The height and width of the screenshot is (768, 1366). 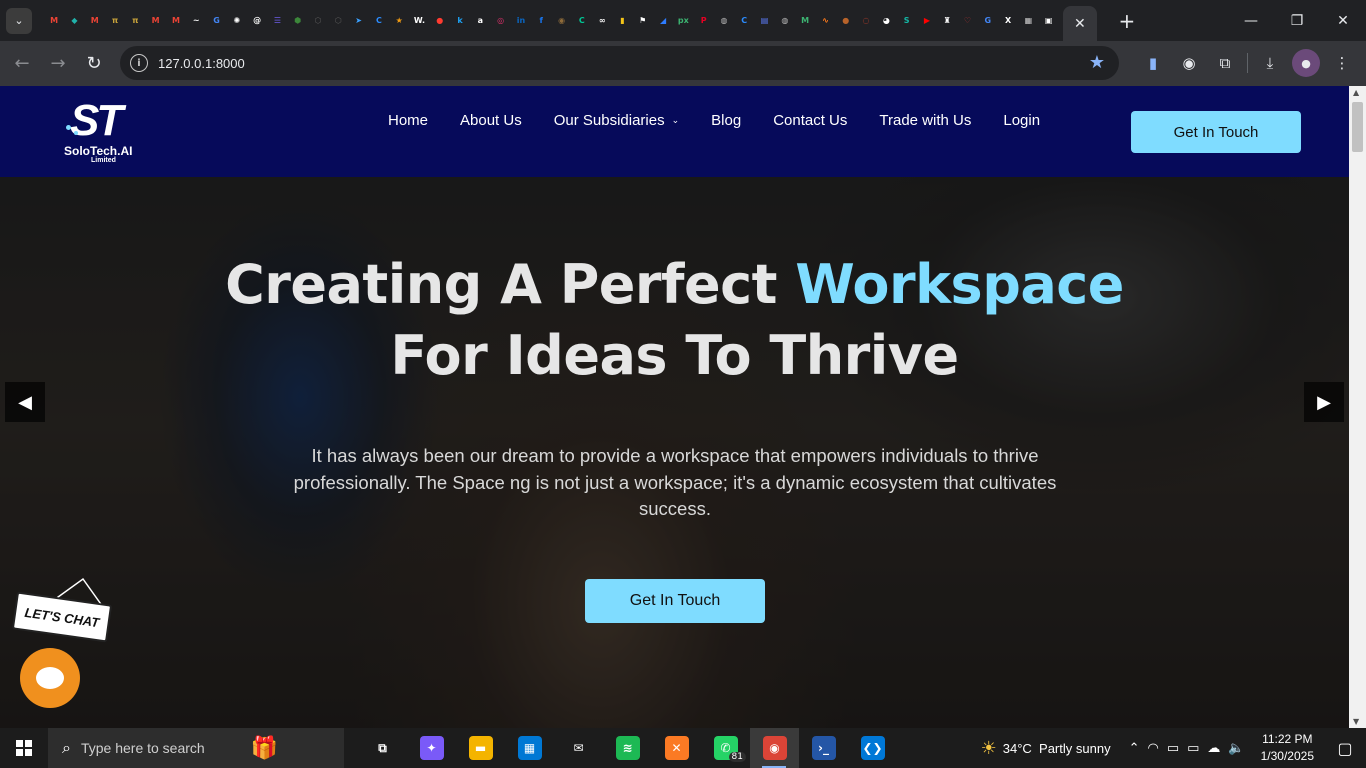 I want to click on pinned-tab: in, so click(x=521, y=20).